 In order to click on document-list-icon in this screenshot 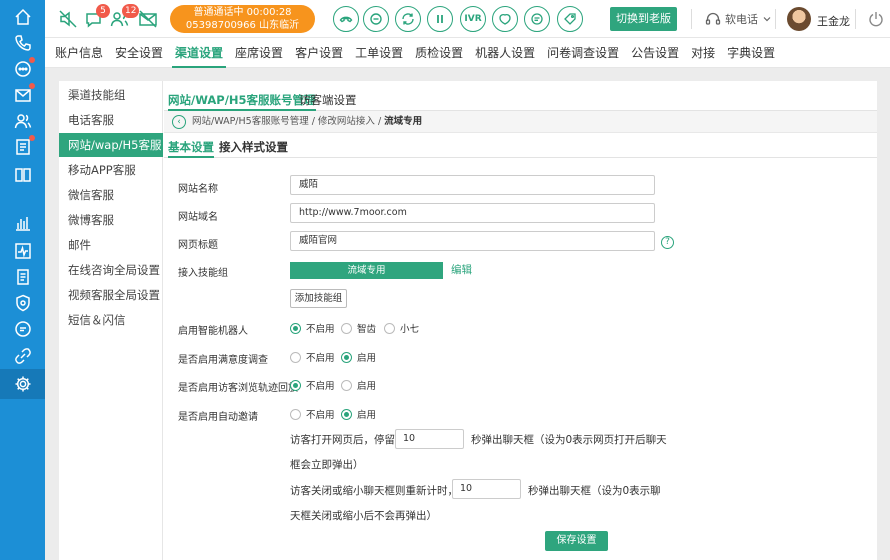, I will do `click(22, 277)`.